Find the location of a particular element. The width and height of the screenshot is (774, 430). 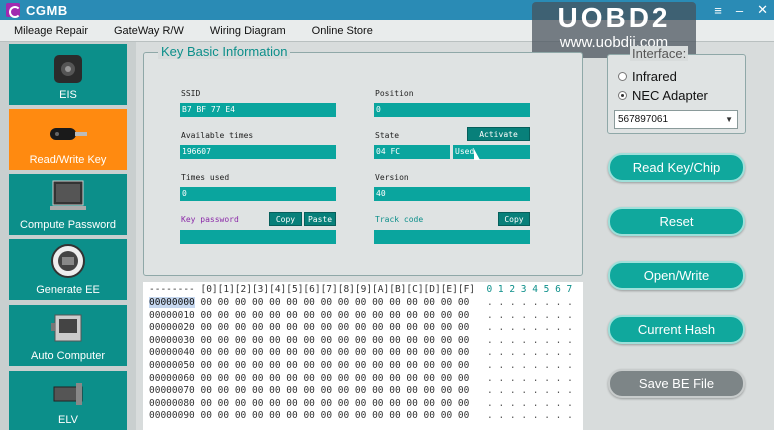

radio-button-selected-icon is located at coordinates (622, 95).